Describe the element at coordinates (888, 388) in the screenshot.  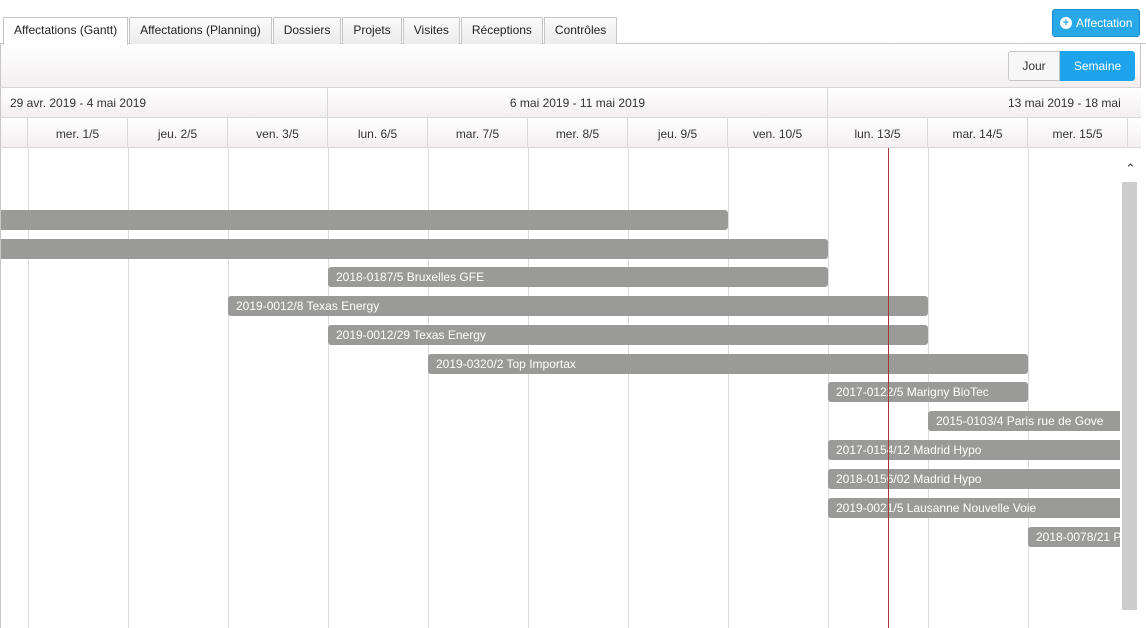
I see `today-marker-line` at that location.